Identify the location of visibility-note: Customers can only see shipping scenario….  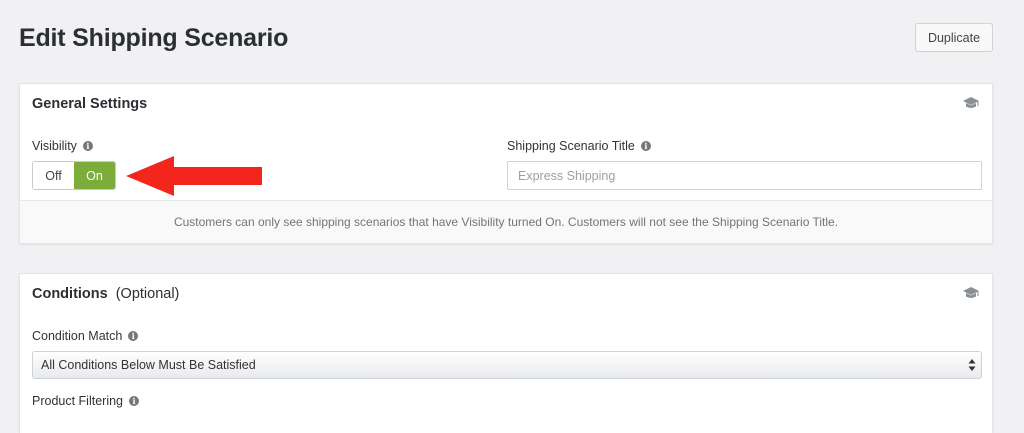
(506, 221).